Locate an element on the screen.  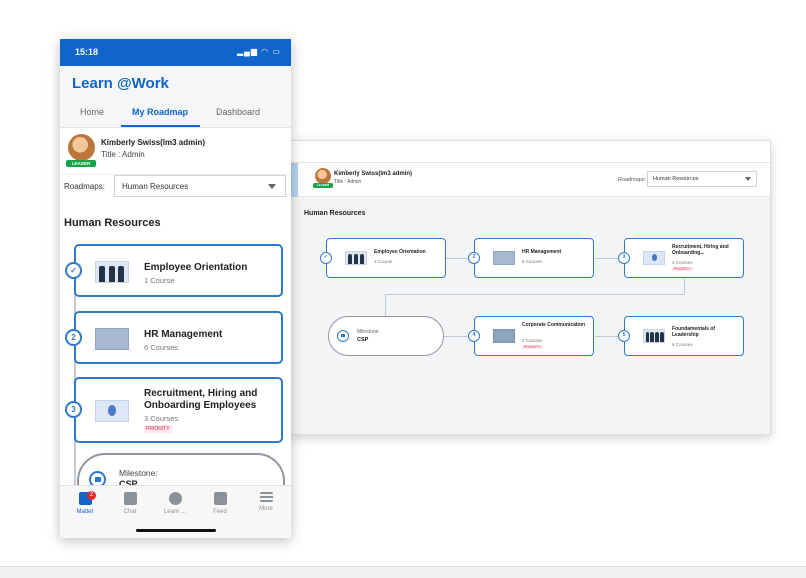
desktop-user-name: Kimberly Swiss(lm3 admin) is located at coordinates (373, 174).